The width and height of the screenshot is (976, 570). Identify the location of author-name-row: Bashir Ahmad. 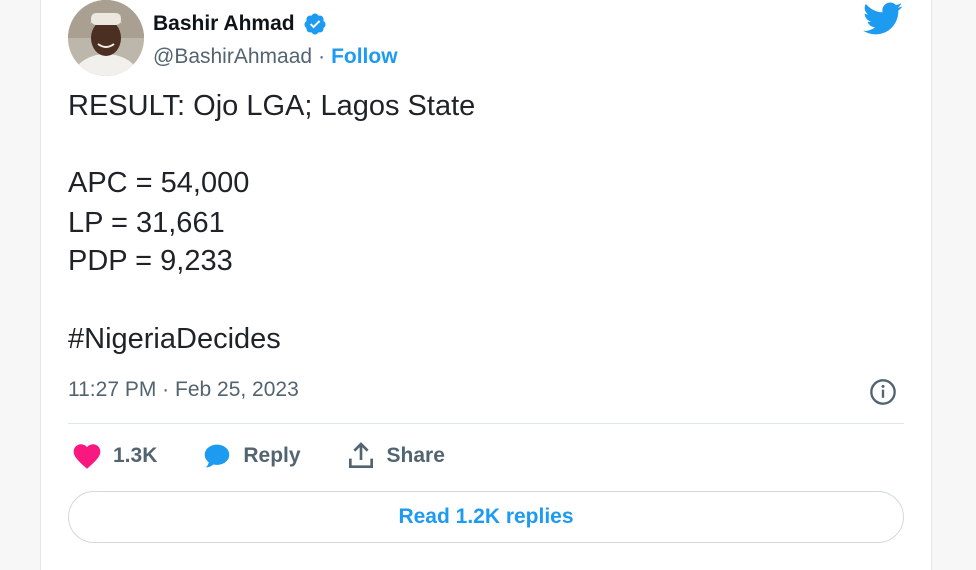
(240, 24).